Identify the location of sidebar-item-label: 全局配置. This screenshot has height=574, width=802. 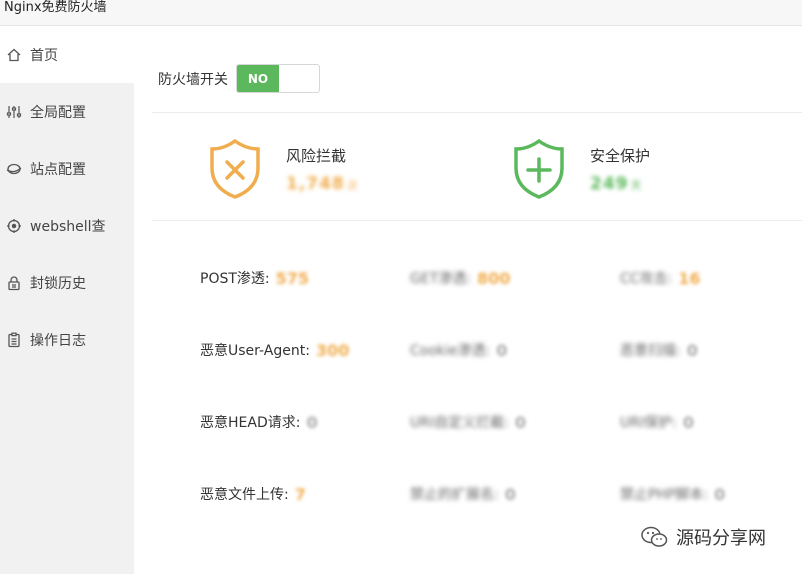
(58, 112).